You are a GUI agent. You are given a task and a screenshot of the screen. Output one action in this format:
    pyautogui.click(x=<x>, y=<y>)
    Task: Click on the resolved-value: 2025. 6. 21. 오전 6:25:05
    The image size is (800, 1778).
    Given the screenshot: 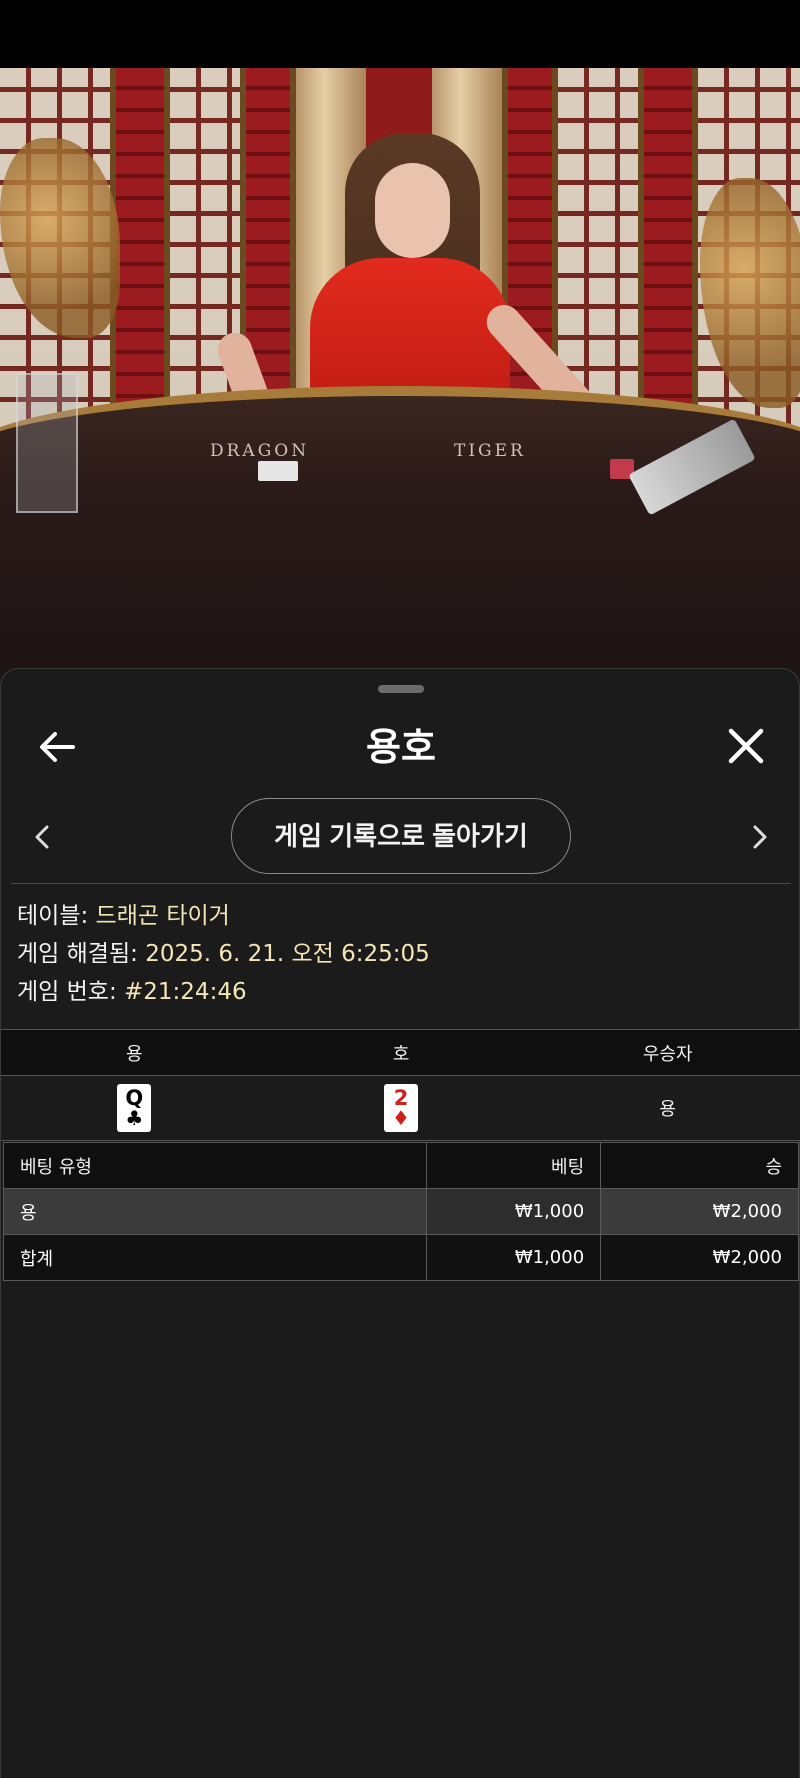 What is the action you would take?
    pyautogui.click(x=287, y=954)
    